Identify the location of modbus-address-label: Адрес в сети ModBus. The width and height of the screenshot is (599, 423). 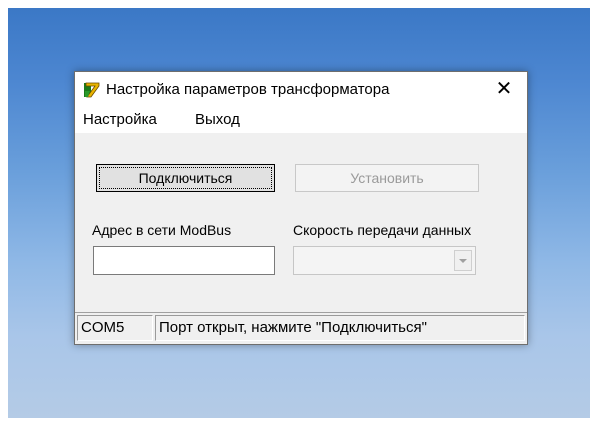
(162, 230).